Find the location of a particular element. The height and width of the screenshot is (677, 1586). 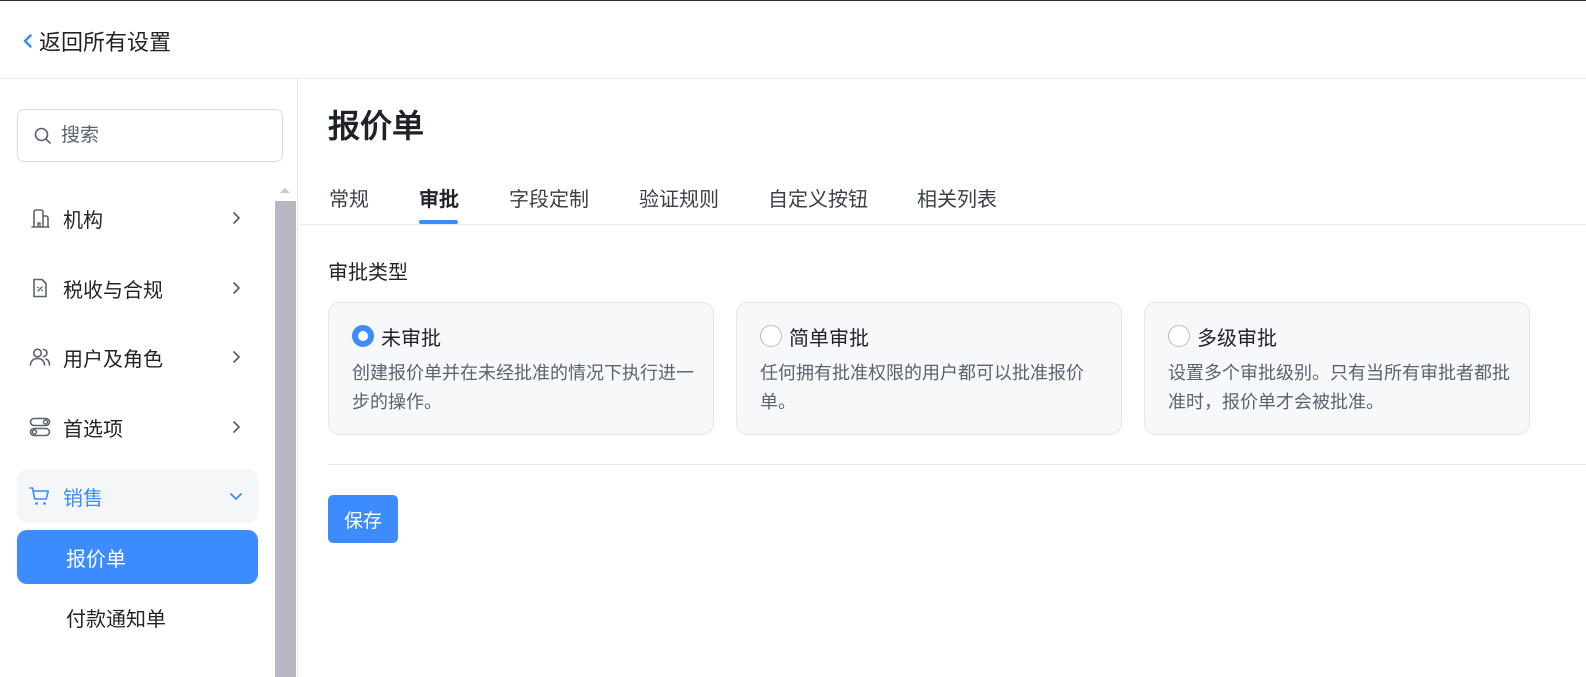

search-box is located at coordinates (150, 135).